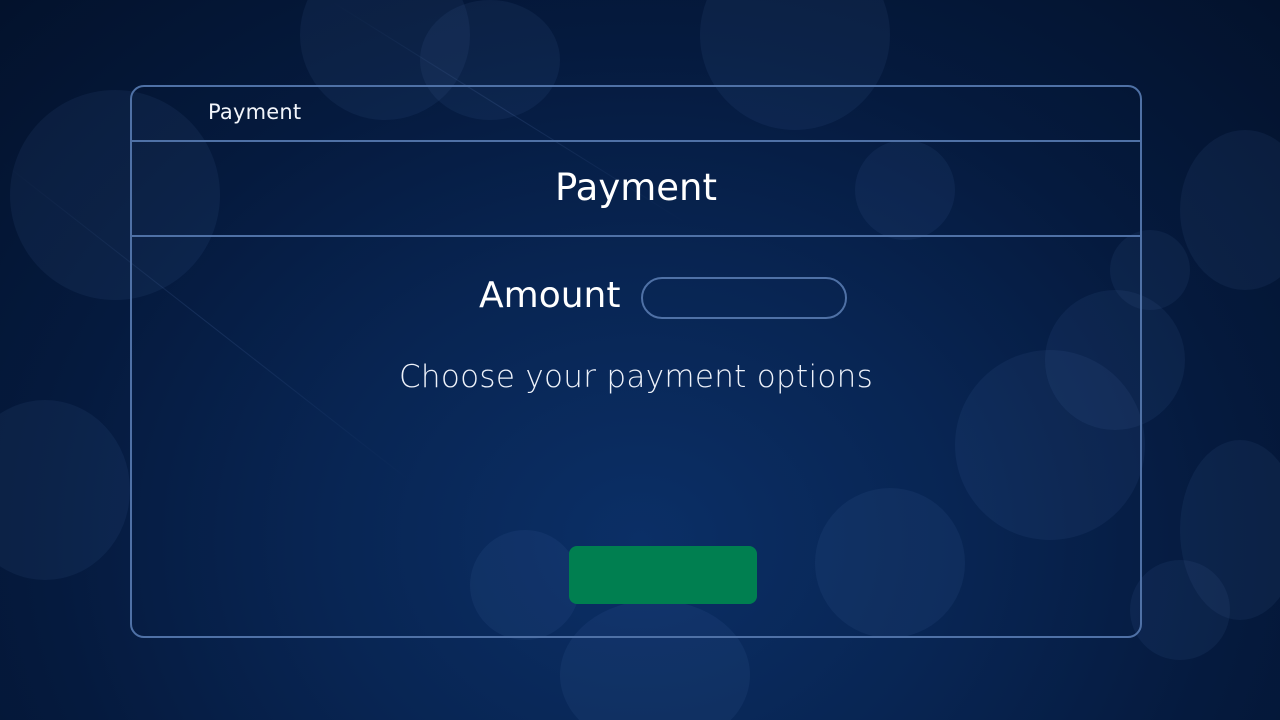 The width and height of the screenshot is (1280, 720). Describe the element at coordinates (636, 114) in the screenshot. I see `window-titlebar: Payment` at that location.